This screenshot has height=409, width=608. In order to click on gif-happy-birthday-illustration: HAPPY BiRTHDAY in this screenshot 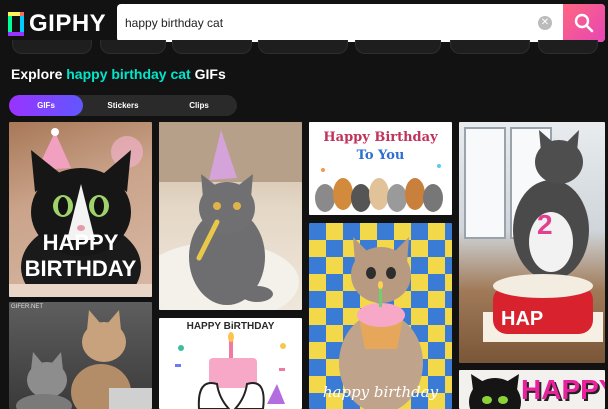, I will do `click(230, 363)`.